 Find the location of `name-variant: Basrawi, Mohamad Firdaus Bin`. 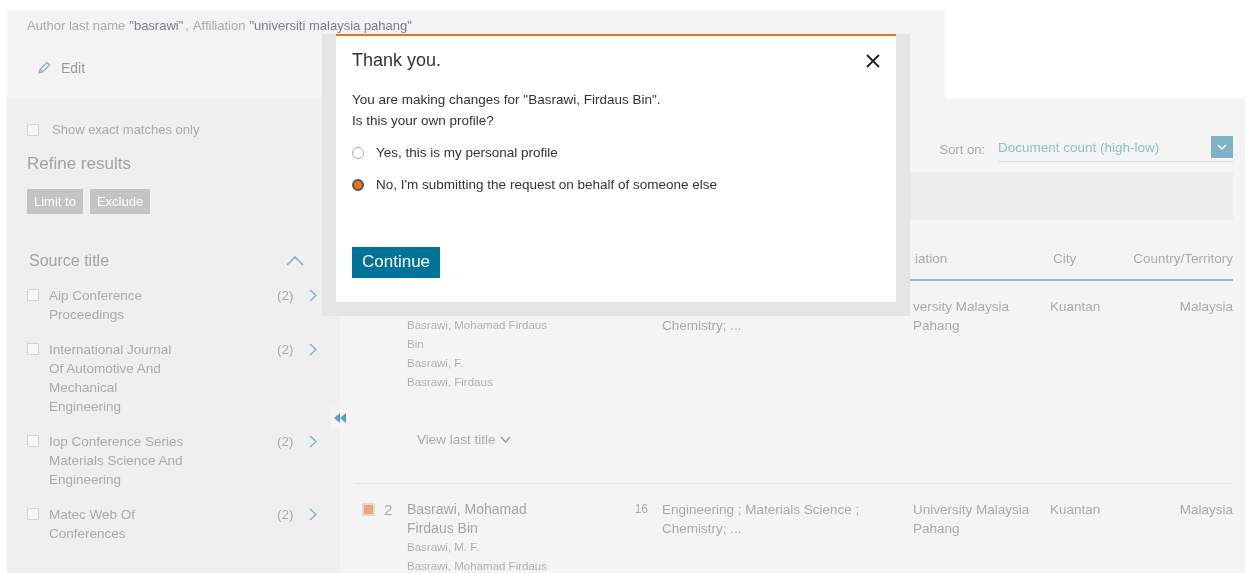

name-variant: Basrawi, Mohamad Firdaus Bin is located at coordinates (477, 335).